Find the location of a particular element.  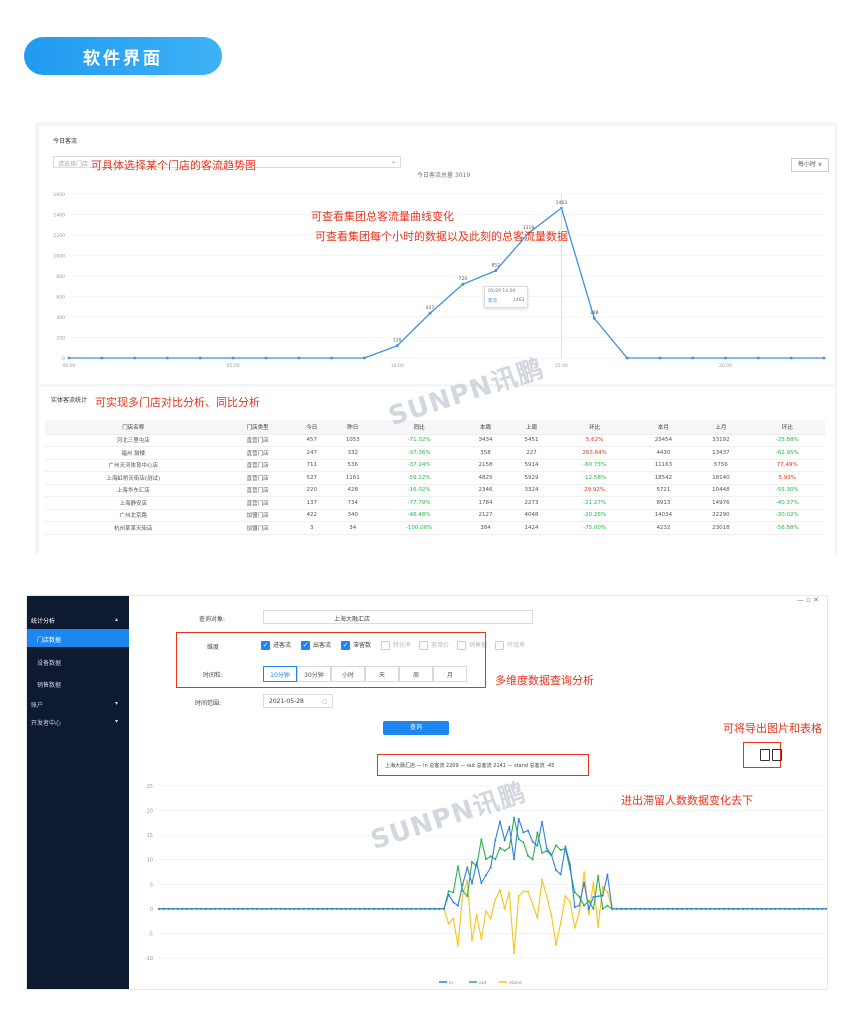

chevron-down-icon: ⌄ is located at coordinates (393, 161).